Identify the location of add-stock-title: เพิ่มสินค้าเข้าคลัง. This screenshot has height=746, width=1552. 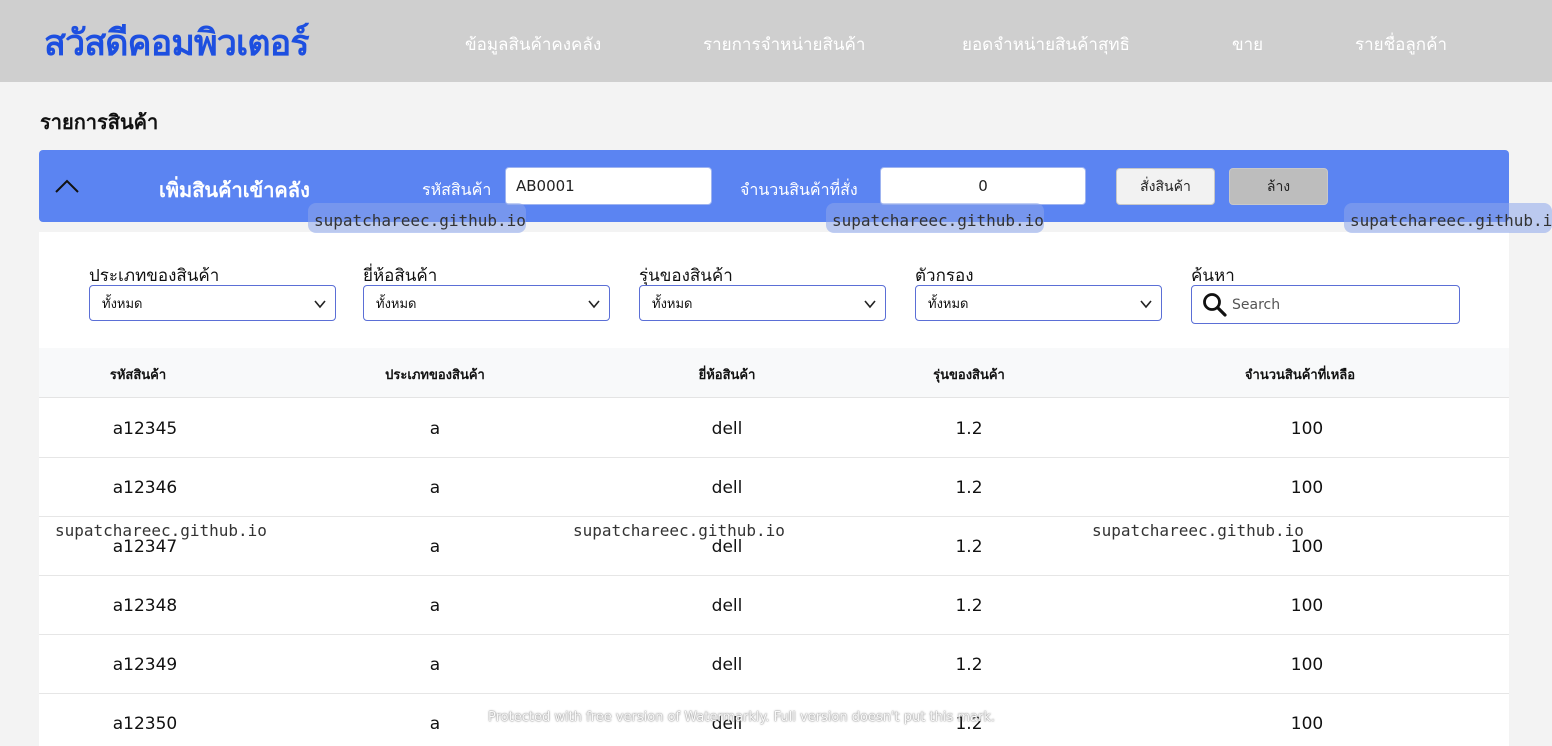
(234, 190).